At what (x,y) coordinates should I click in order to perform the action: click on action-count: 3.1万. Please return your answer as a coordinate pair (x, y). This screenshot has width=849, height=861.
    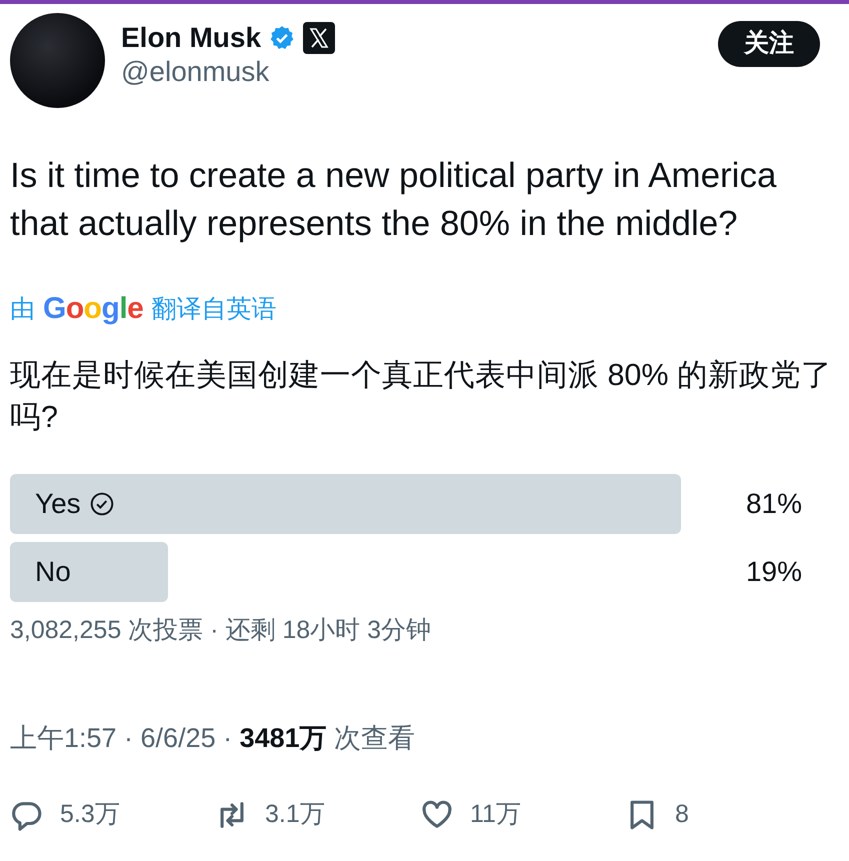
    Looking at the image, I should click on (295, 814).